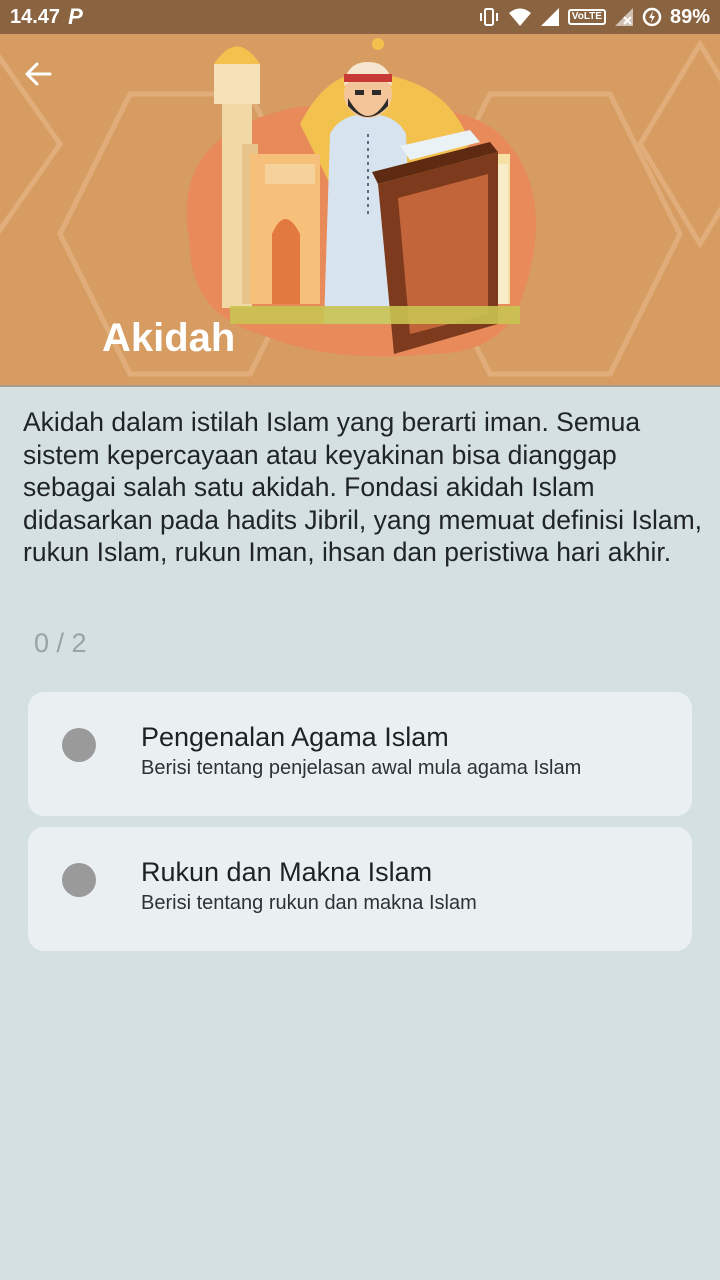 This screenshot has width=720, height=1280. Describe the element at coordinates (360, 17) in the screenshot. I see `status-bar: 14.47 P VoLTE 89%` at that location.